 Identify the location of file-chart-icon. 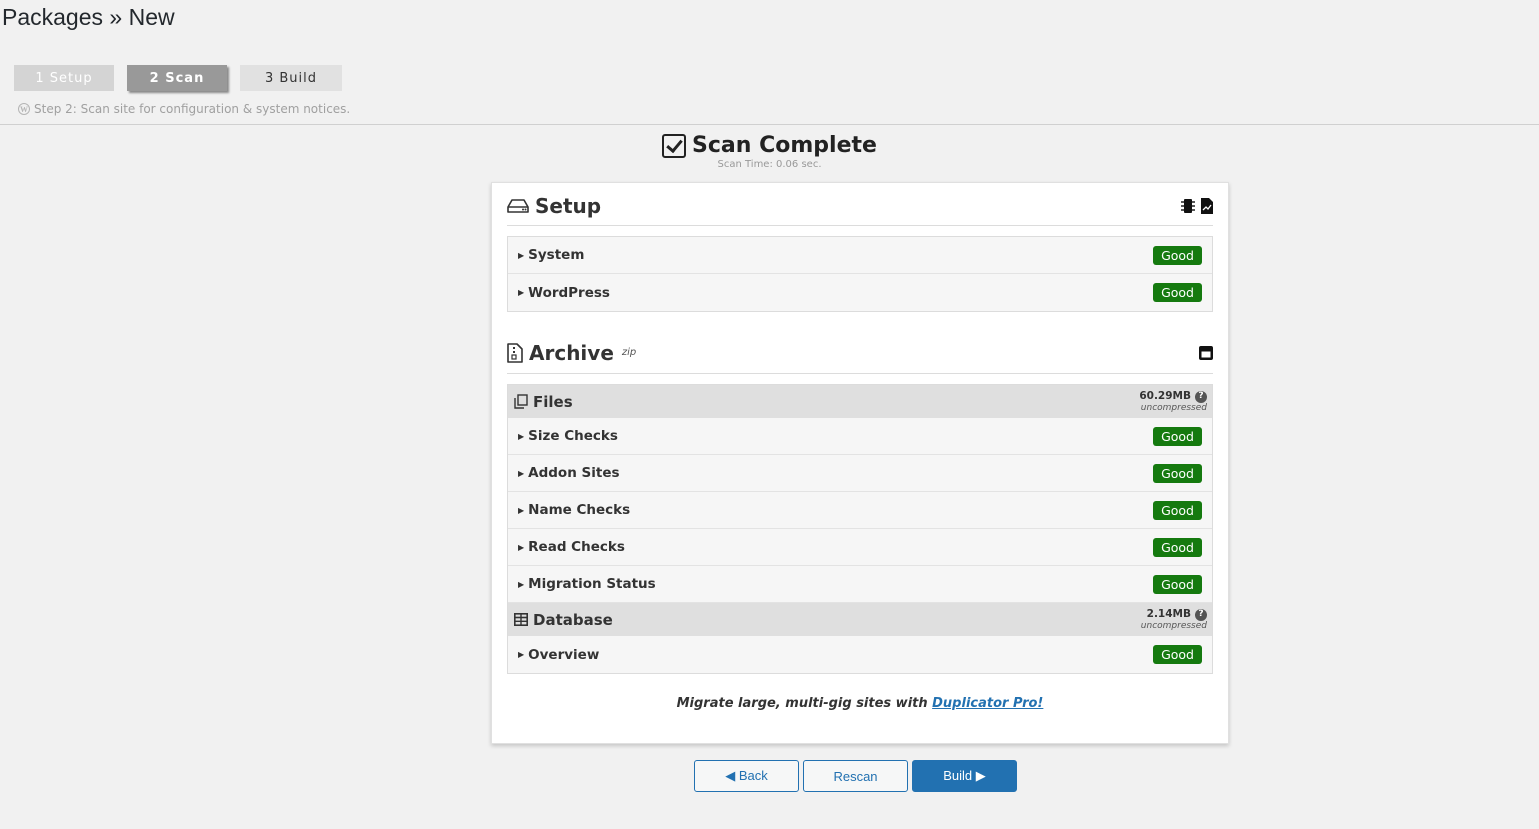
(1207, 205).